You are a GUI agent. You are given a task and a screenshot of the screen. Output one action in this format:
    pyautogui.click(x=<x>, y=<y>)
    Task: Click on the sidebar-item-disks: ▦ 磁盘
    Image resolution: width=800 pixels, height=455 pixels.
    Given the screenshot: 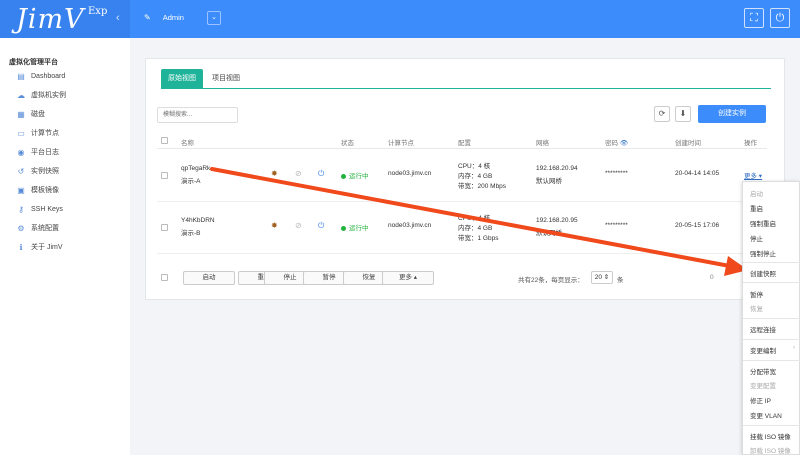 What is the action you would take?
    pyautogui.click(x=30, y=114)
    